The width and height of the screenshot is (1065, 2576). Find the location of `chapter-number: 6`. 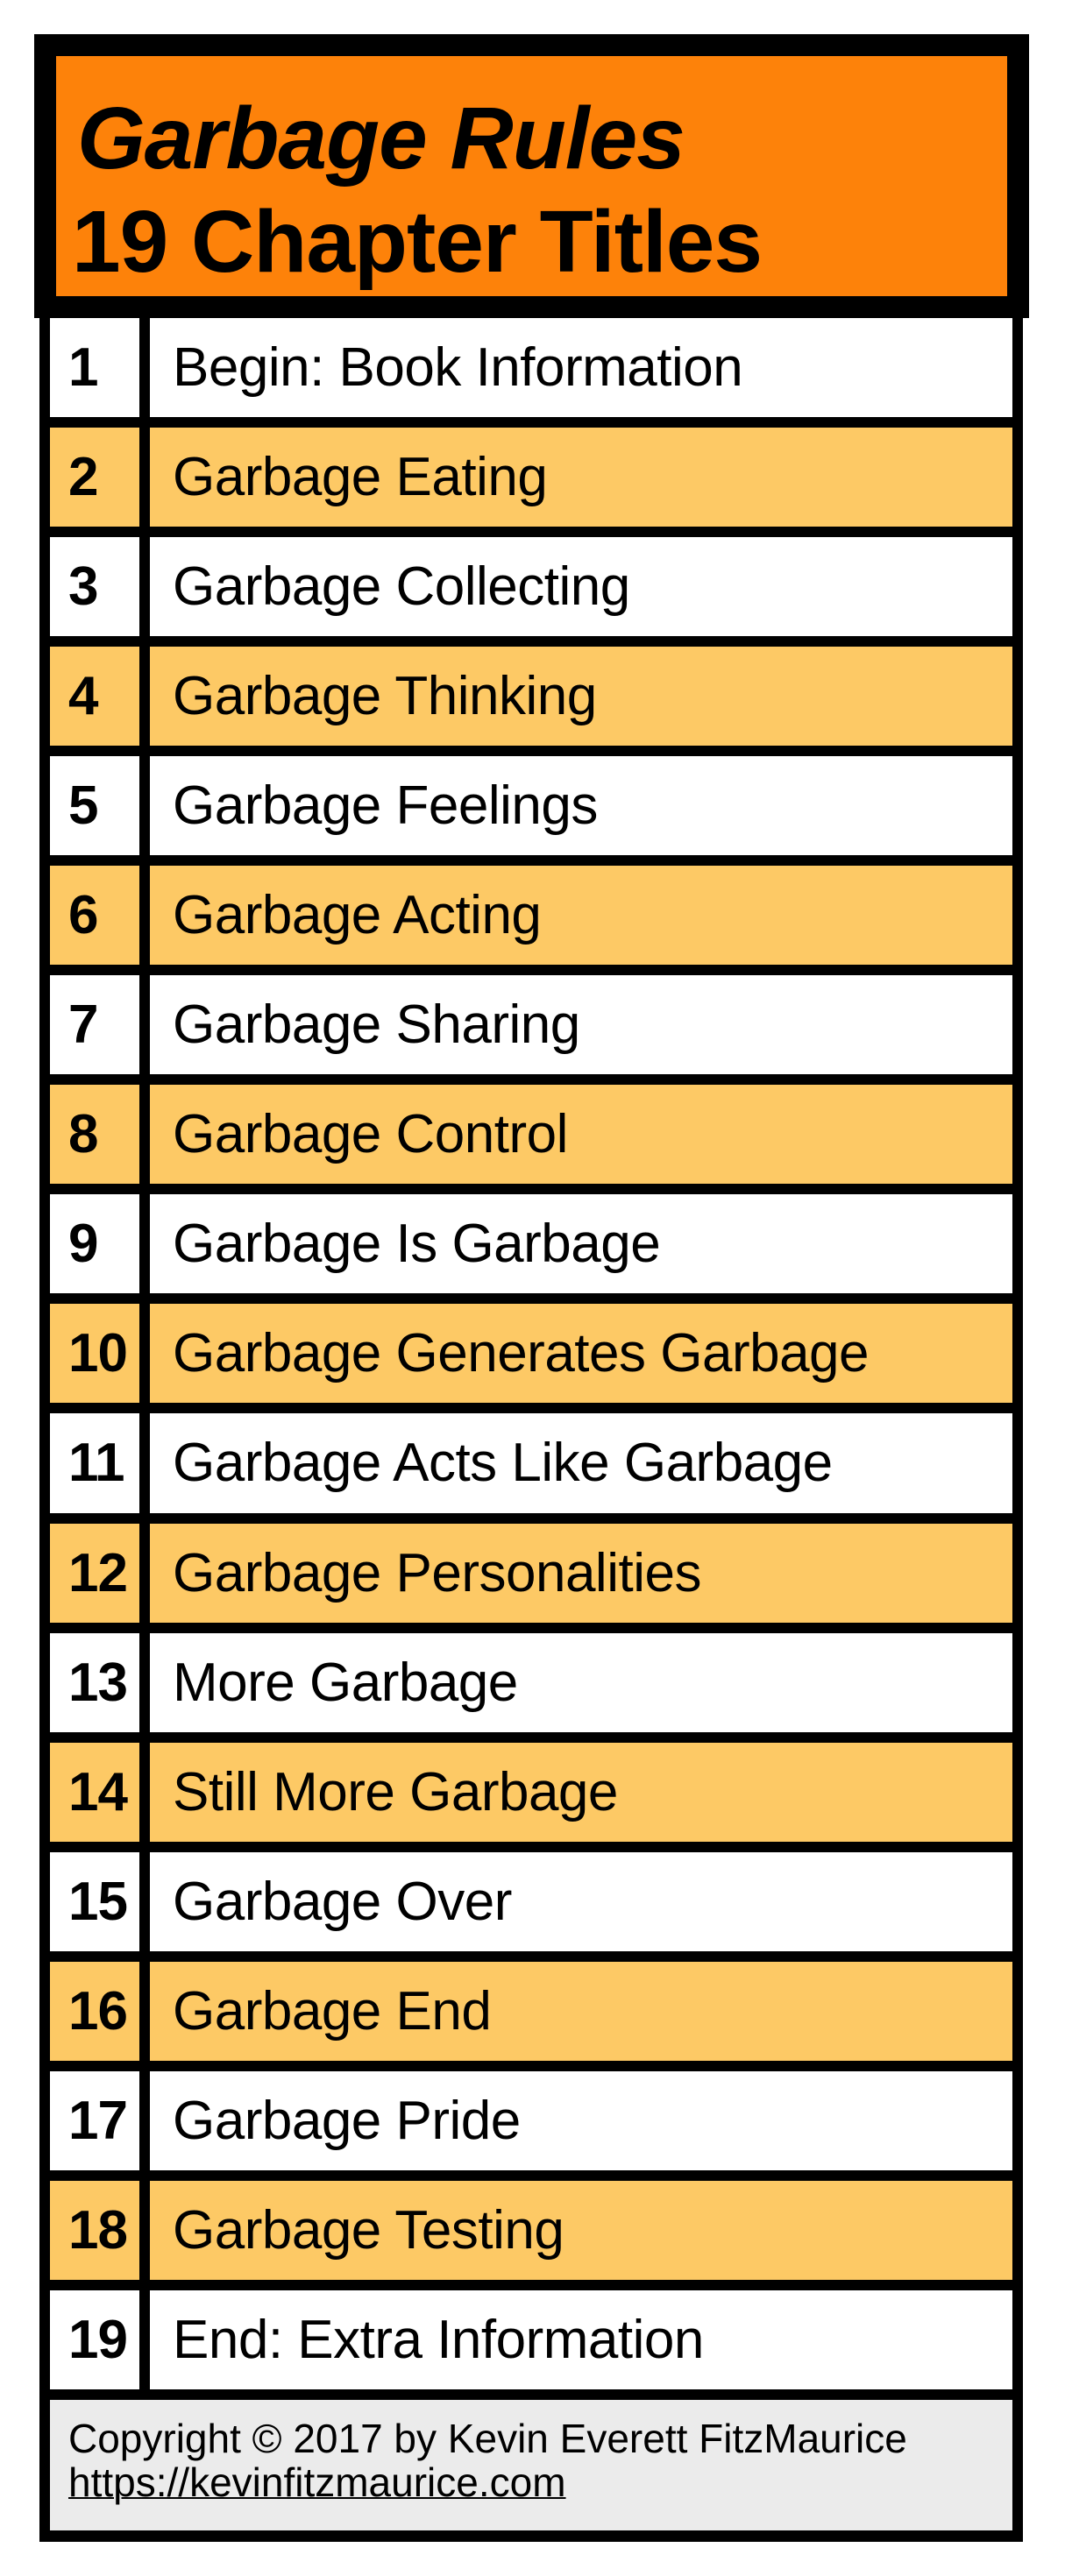

chapter-number: 6 is located at coordinates (100, 916).